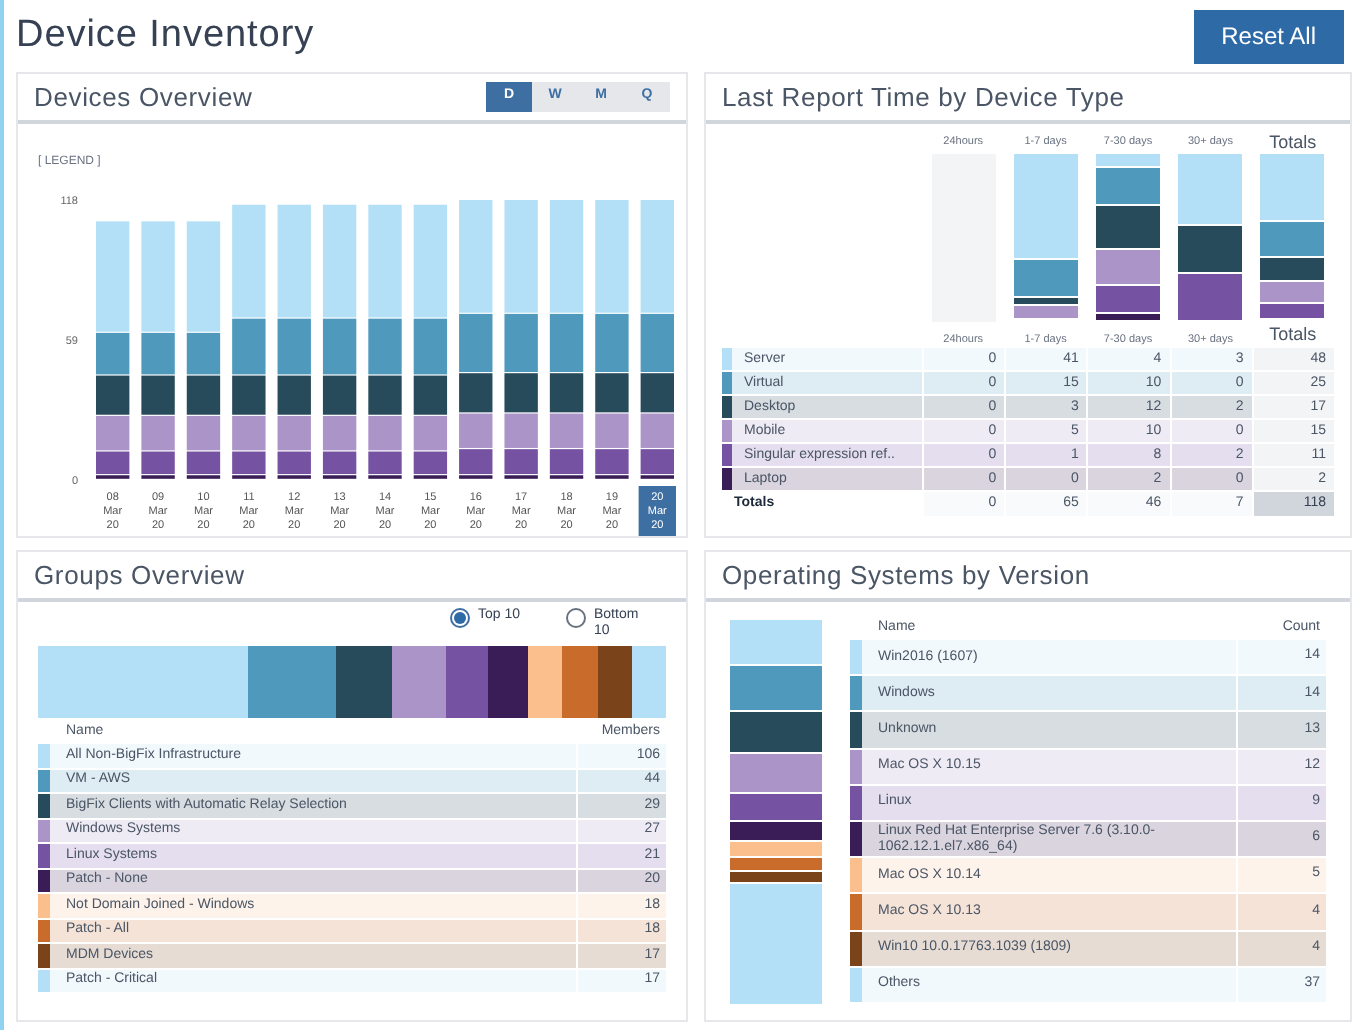 The height and width of the screenshot is (1030, 1364). I want to click on page-title: Device Inventory, so click(165, 35).